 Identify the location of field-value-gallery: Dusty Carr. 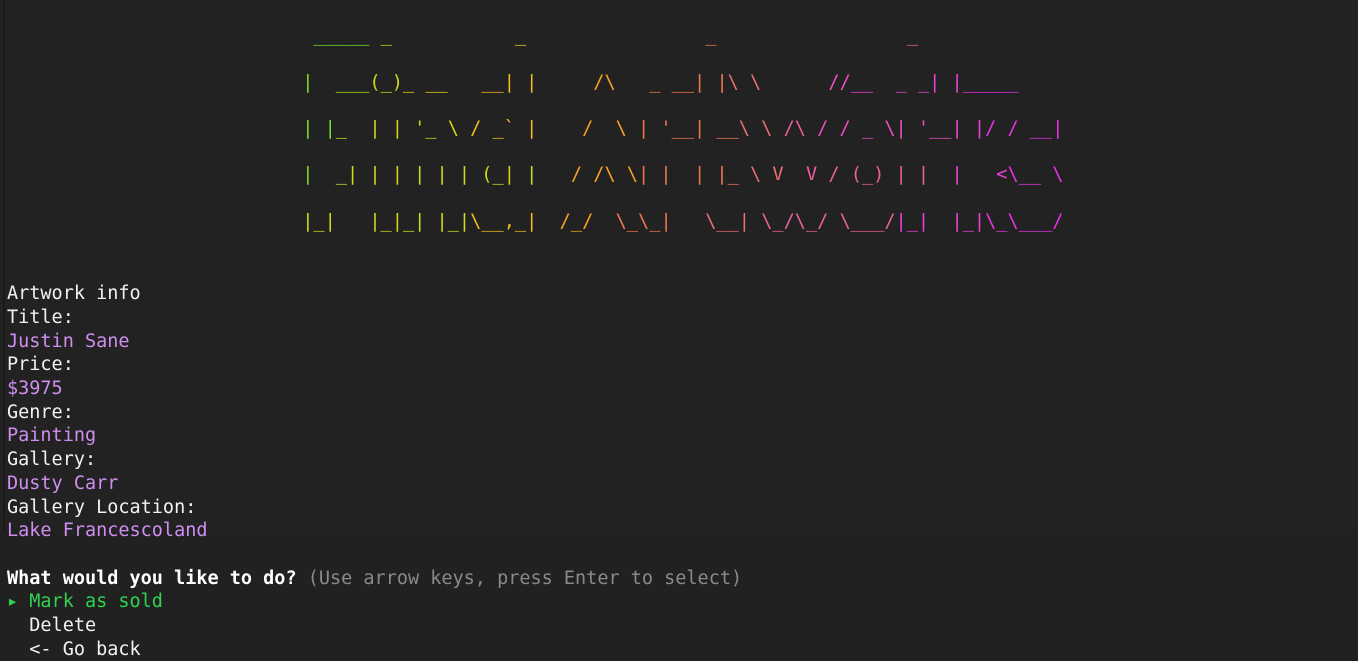
(63, 483).